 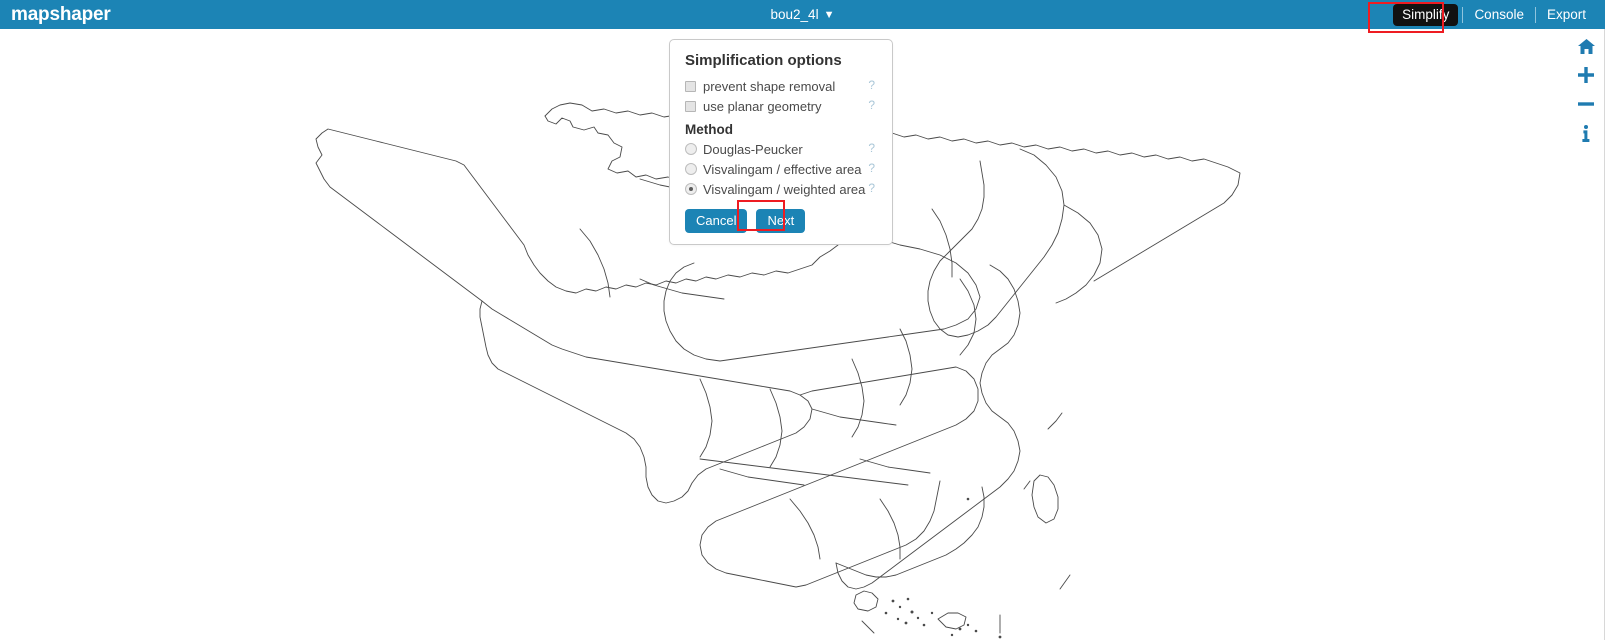 What do you see at coordinates (691, 189) in the screenshot?
I see `radio-visvalingam-weighted-area` at bounding box center [691, 189].